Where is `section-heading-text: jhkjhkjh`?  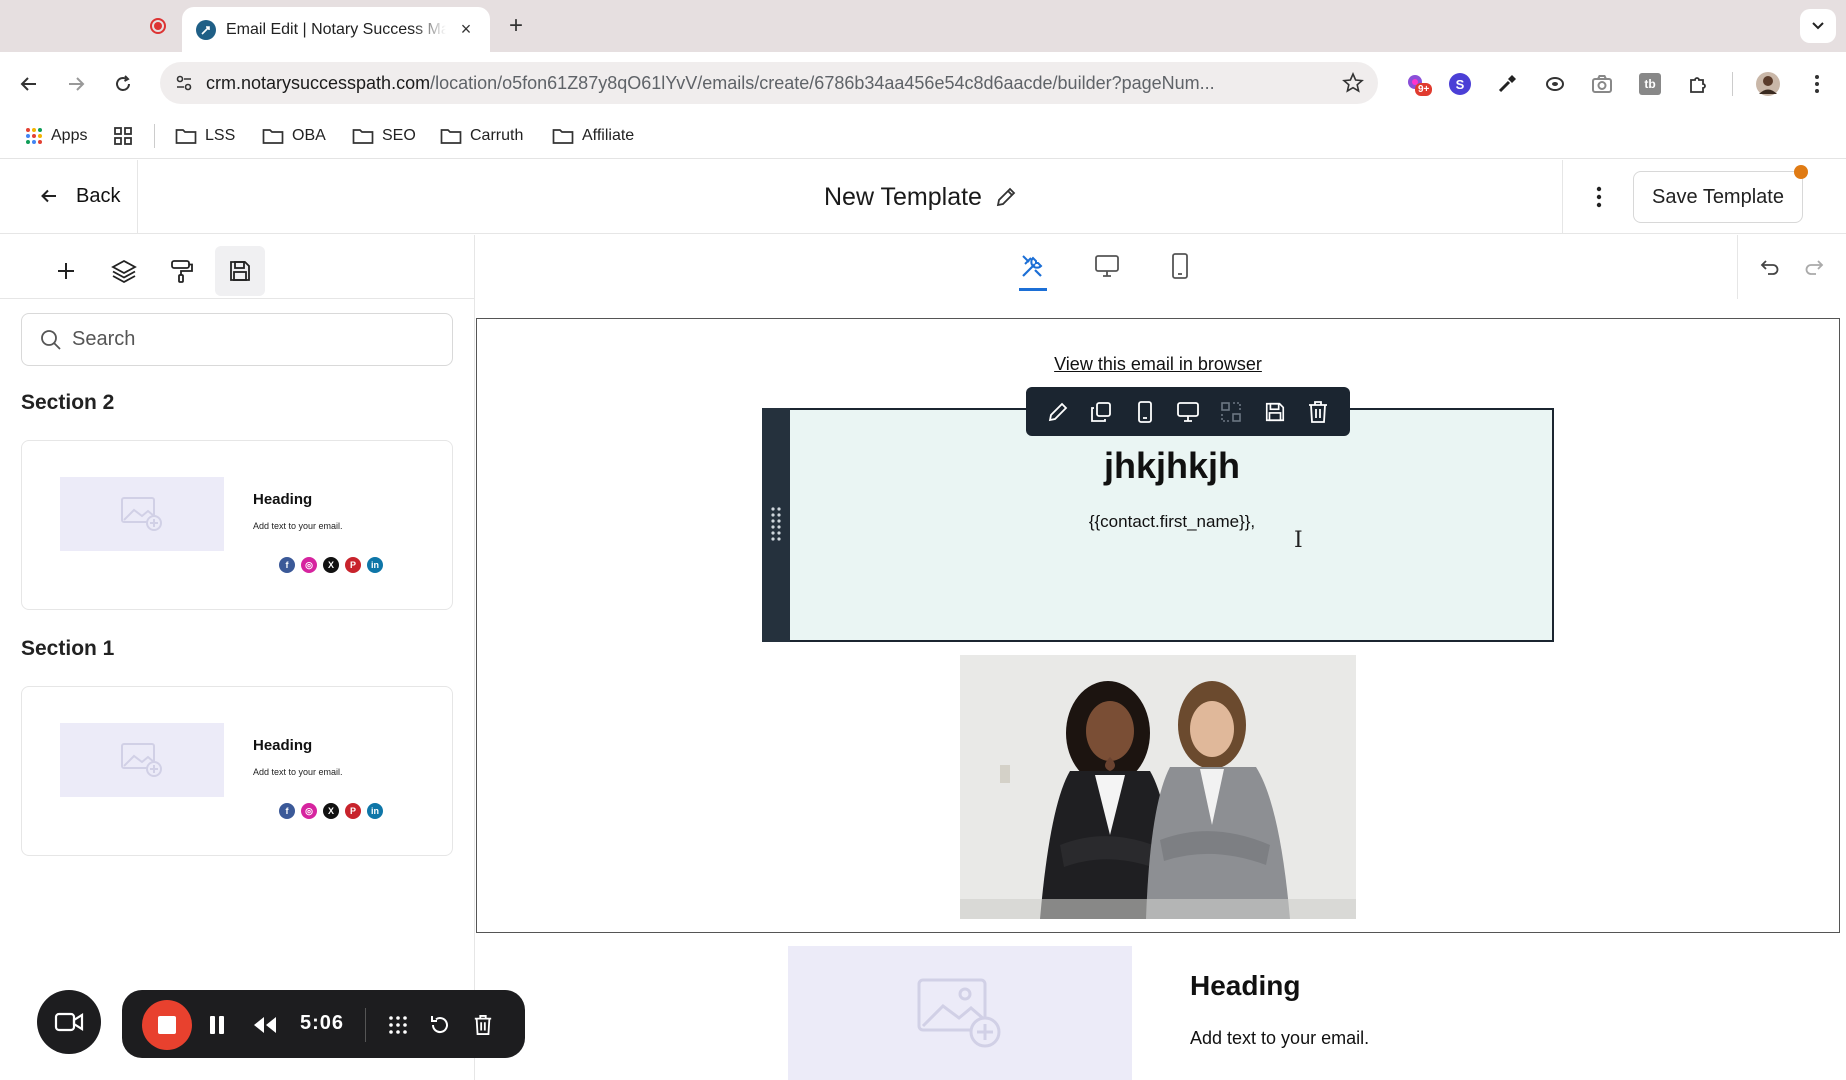
section-heading-text: jhkjhkjh is located at coordinates (1172, 466).